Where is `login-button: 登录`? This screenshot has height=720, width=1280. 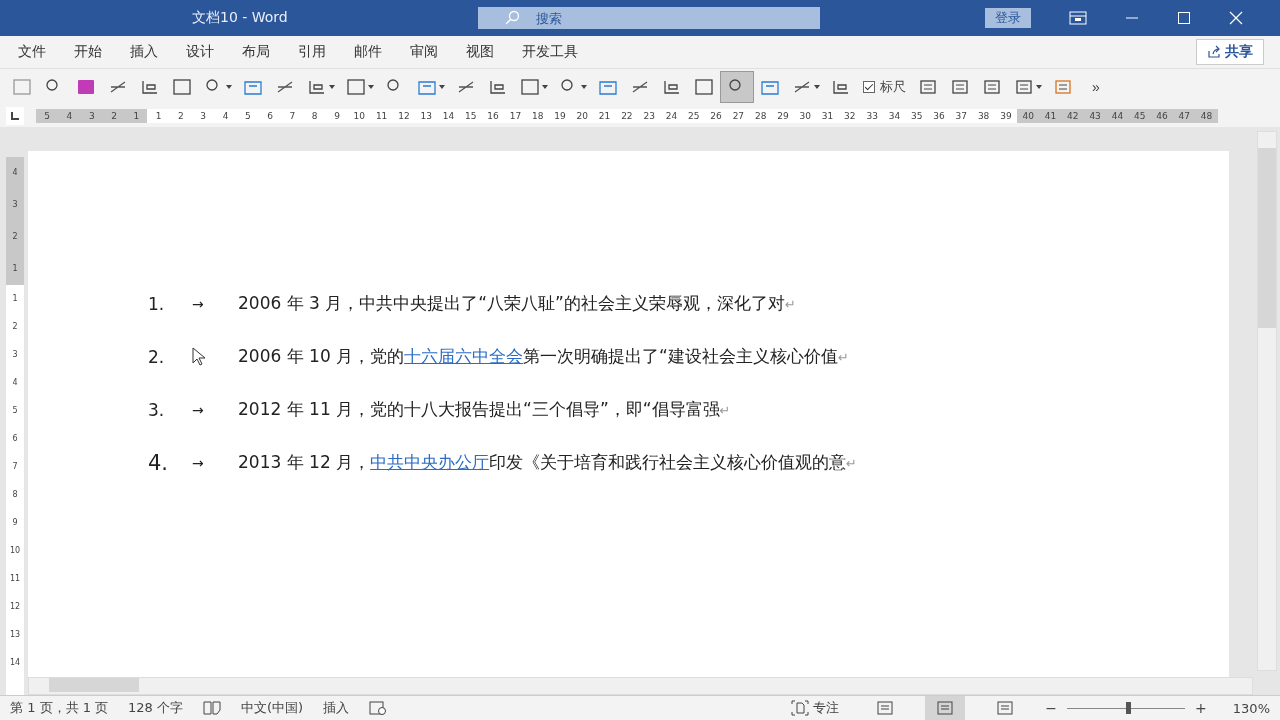
login-button: 登录 is located at coordinates (1008, 18).